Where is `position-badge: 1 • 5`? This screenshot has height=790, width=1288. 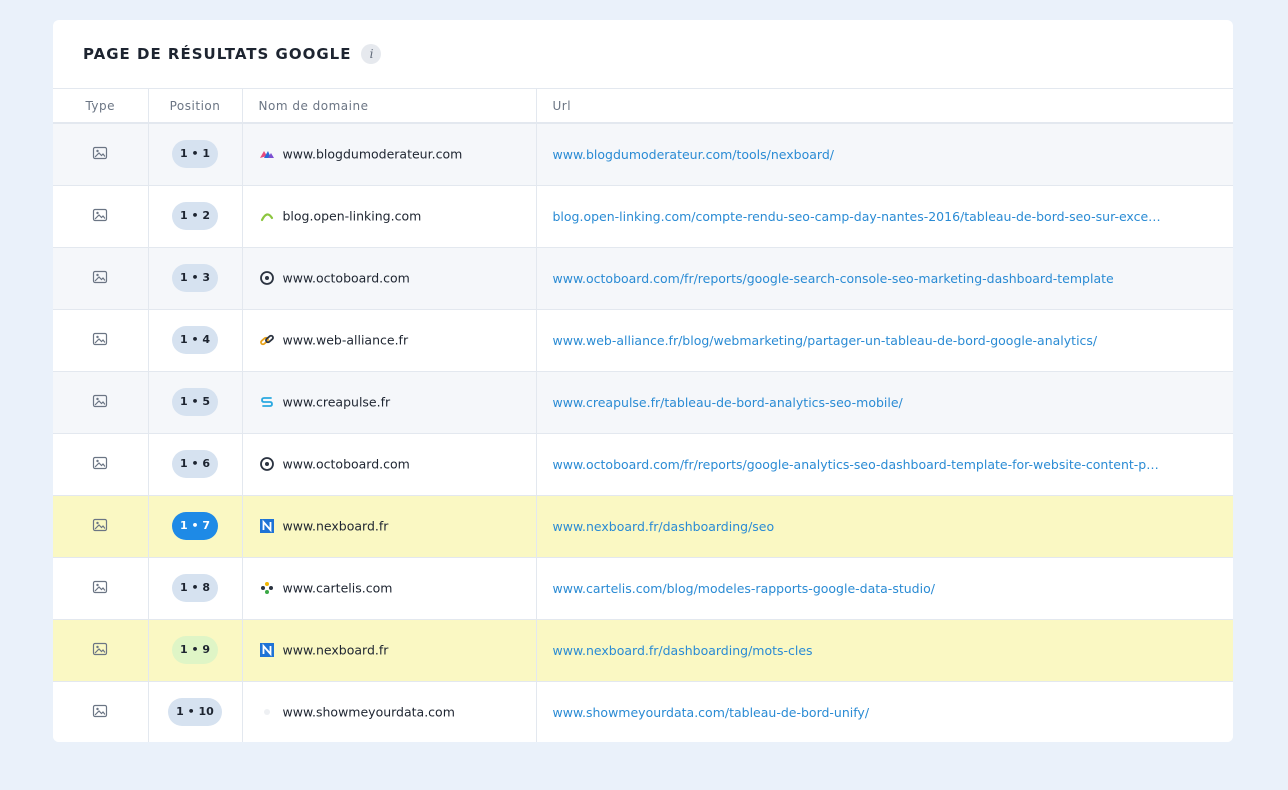
position-badge: 1 • 5 is located at coordinates (195, 402).